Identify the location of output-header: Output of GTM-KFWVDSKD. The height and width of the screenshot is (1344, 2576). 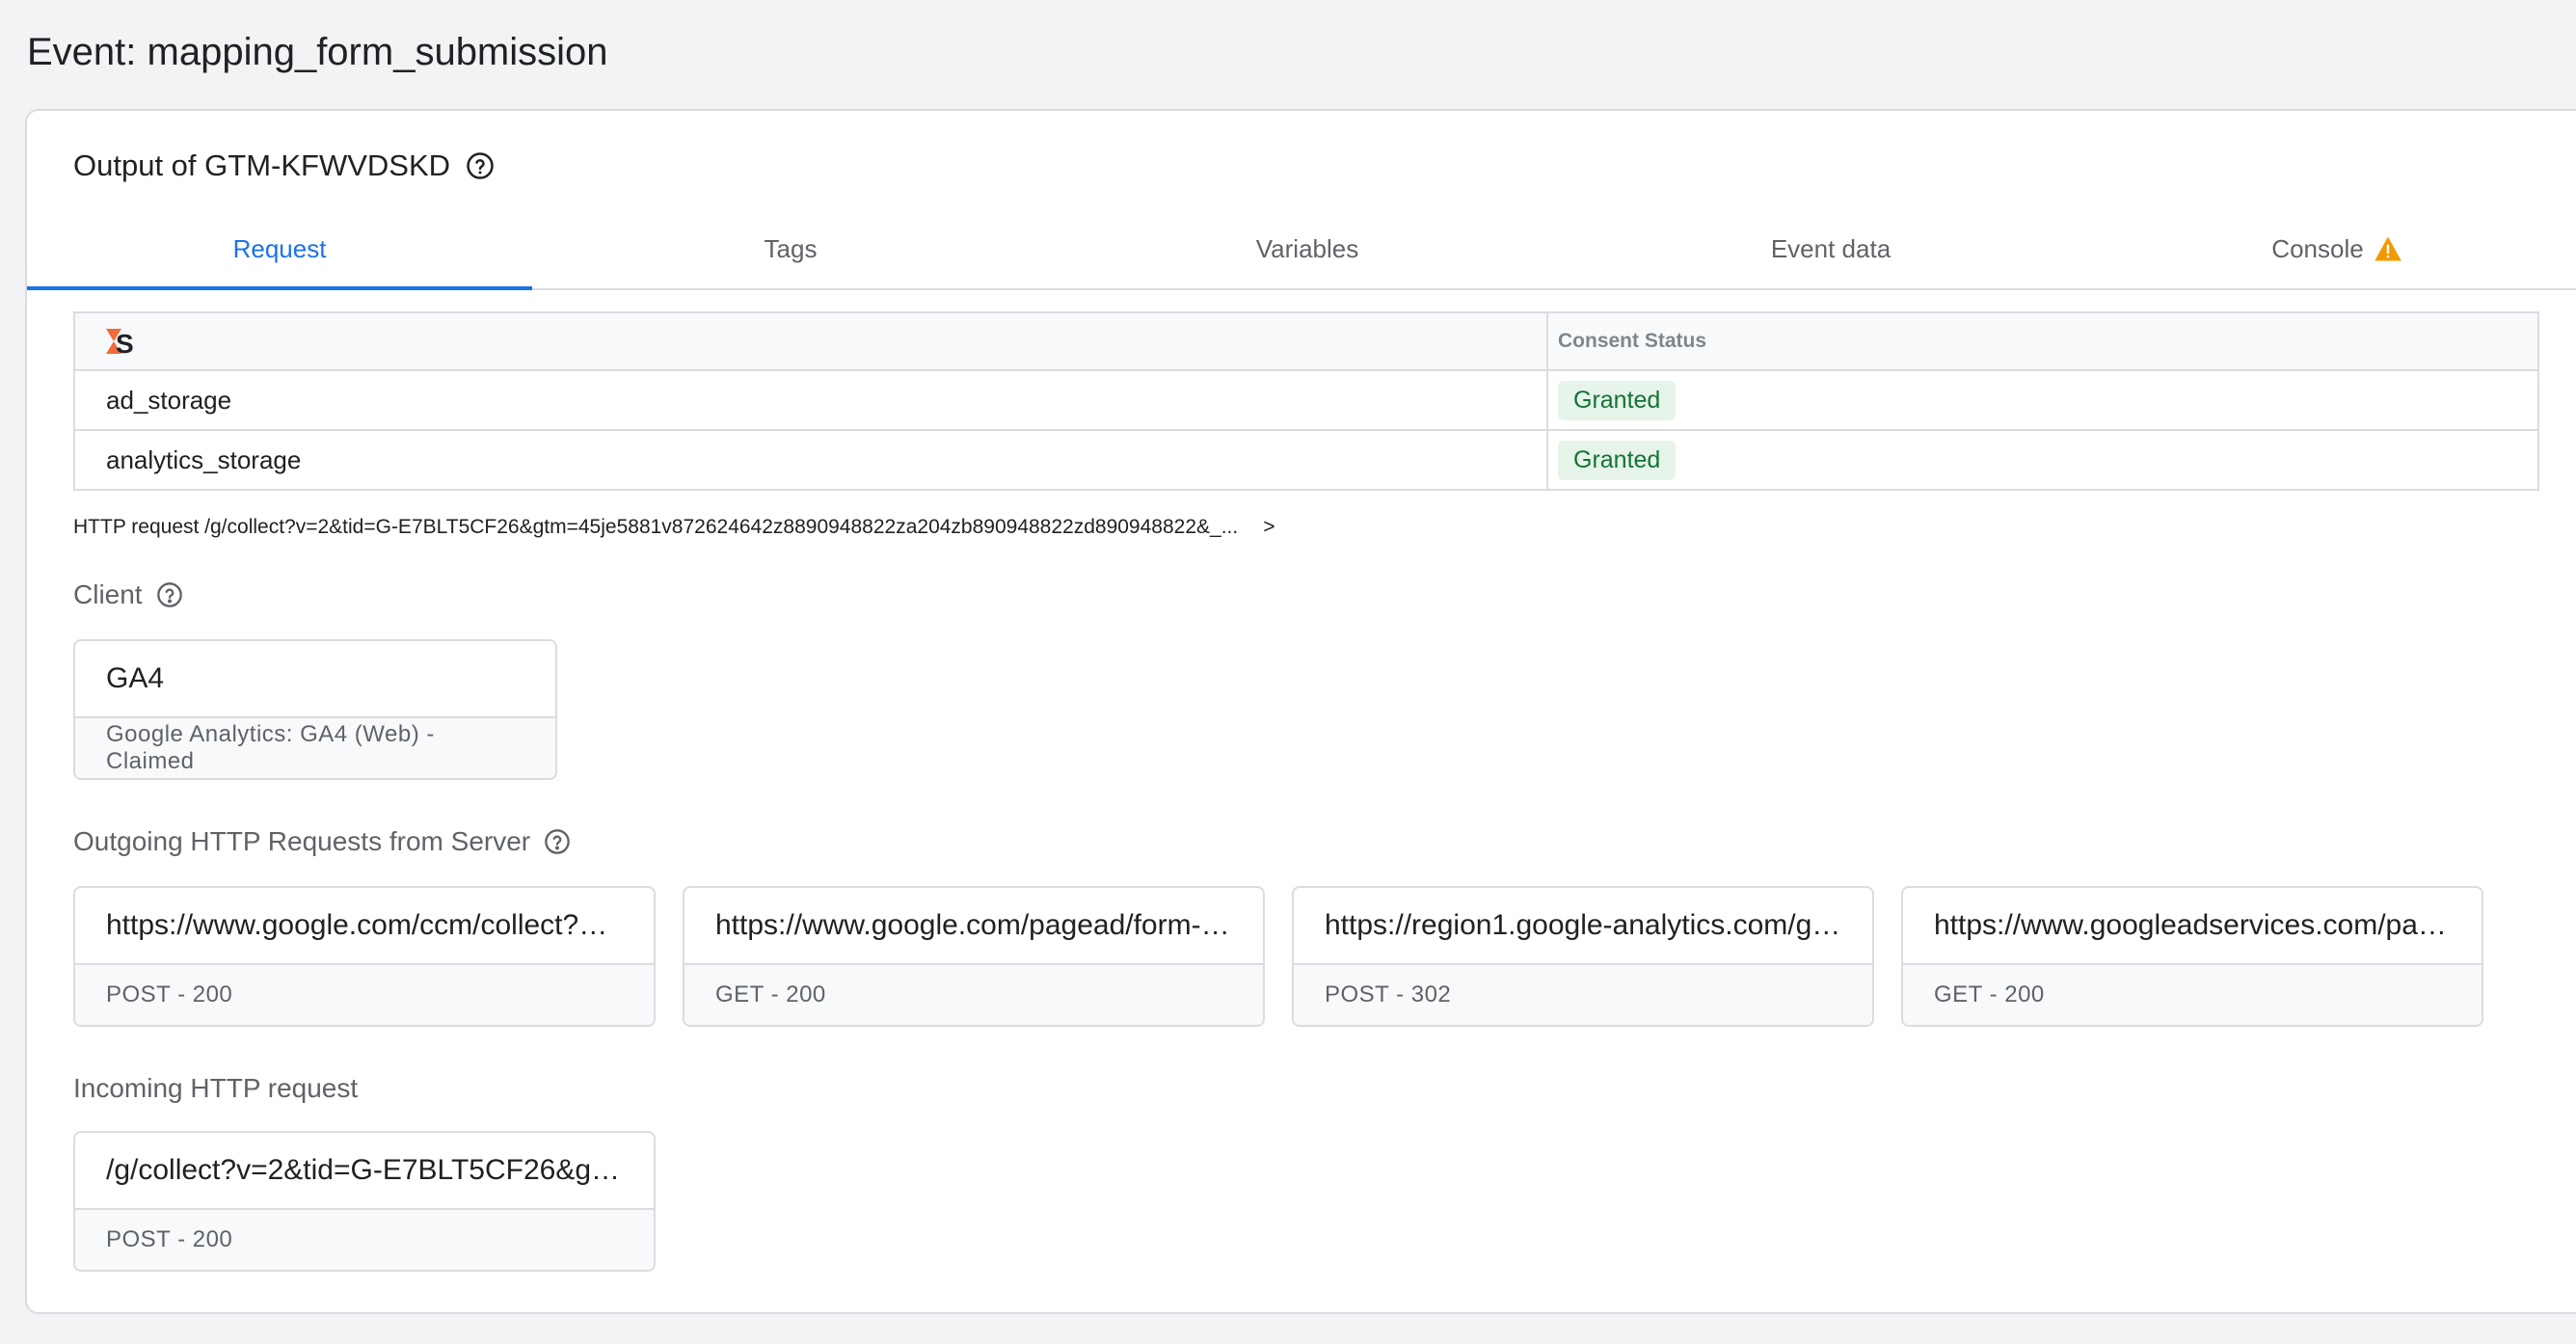
(284, 166).